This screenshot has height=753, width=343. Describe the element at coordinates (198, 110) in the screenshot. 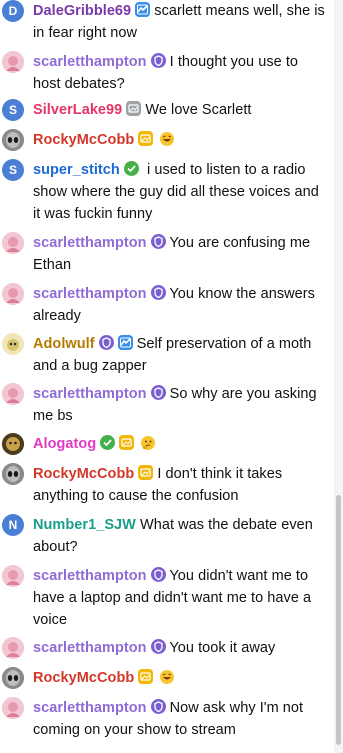

I see `message-text: We love Scarlett` at that location.